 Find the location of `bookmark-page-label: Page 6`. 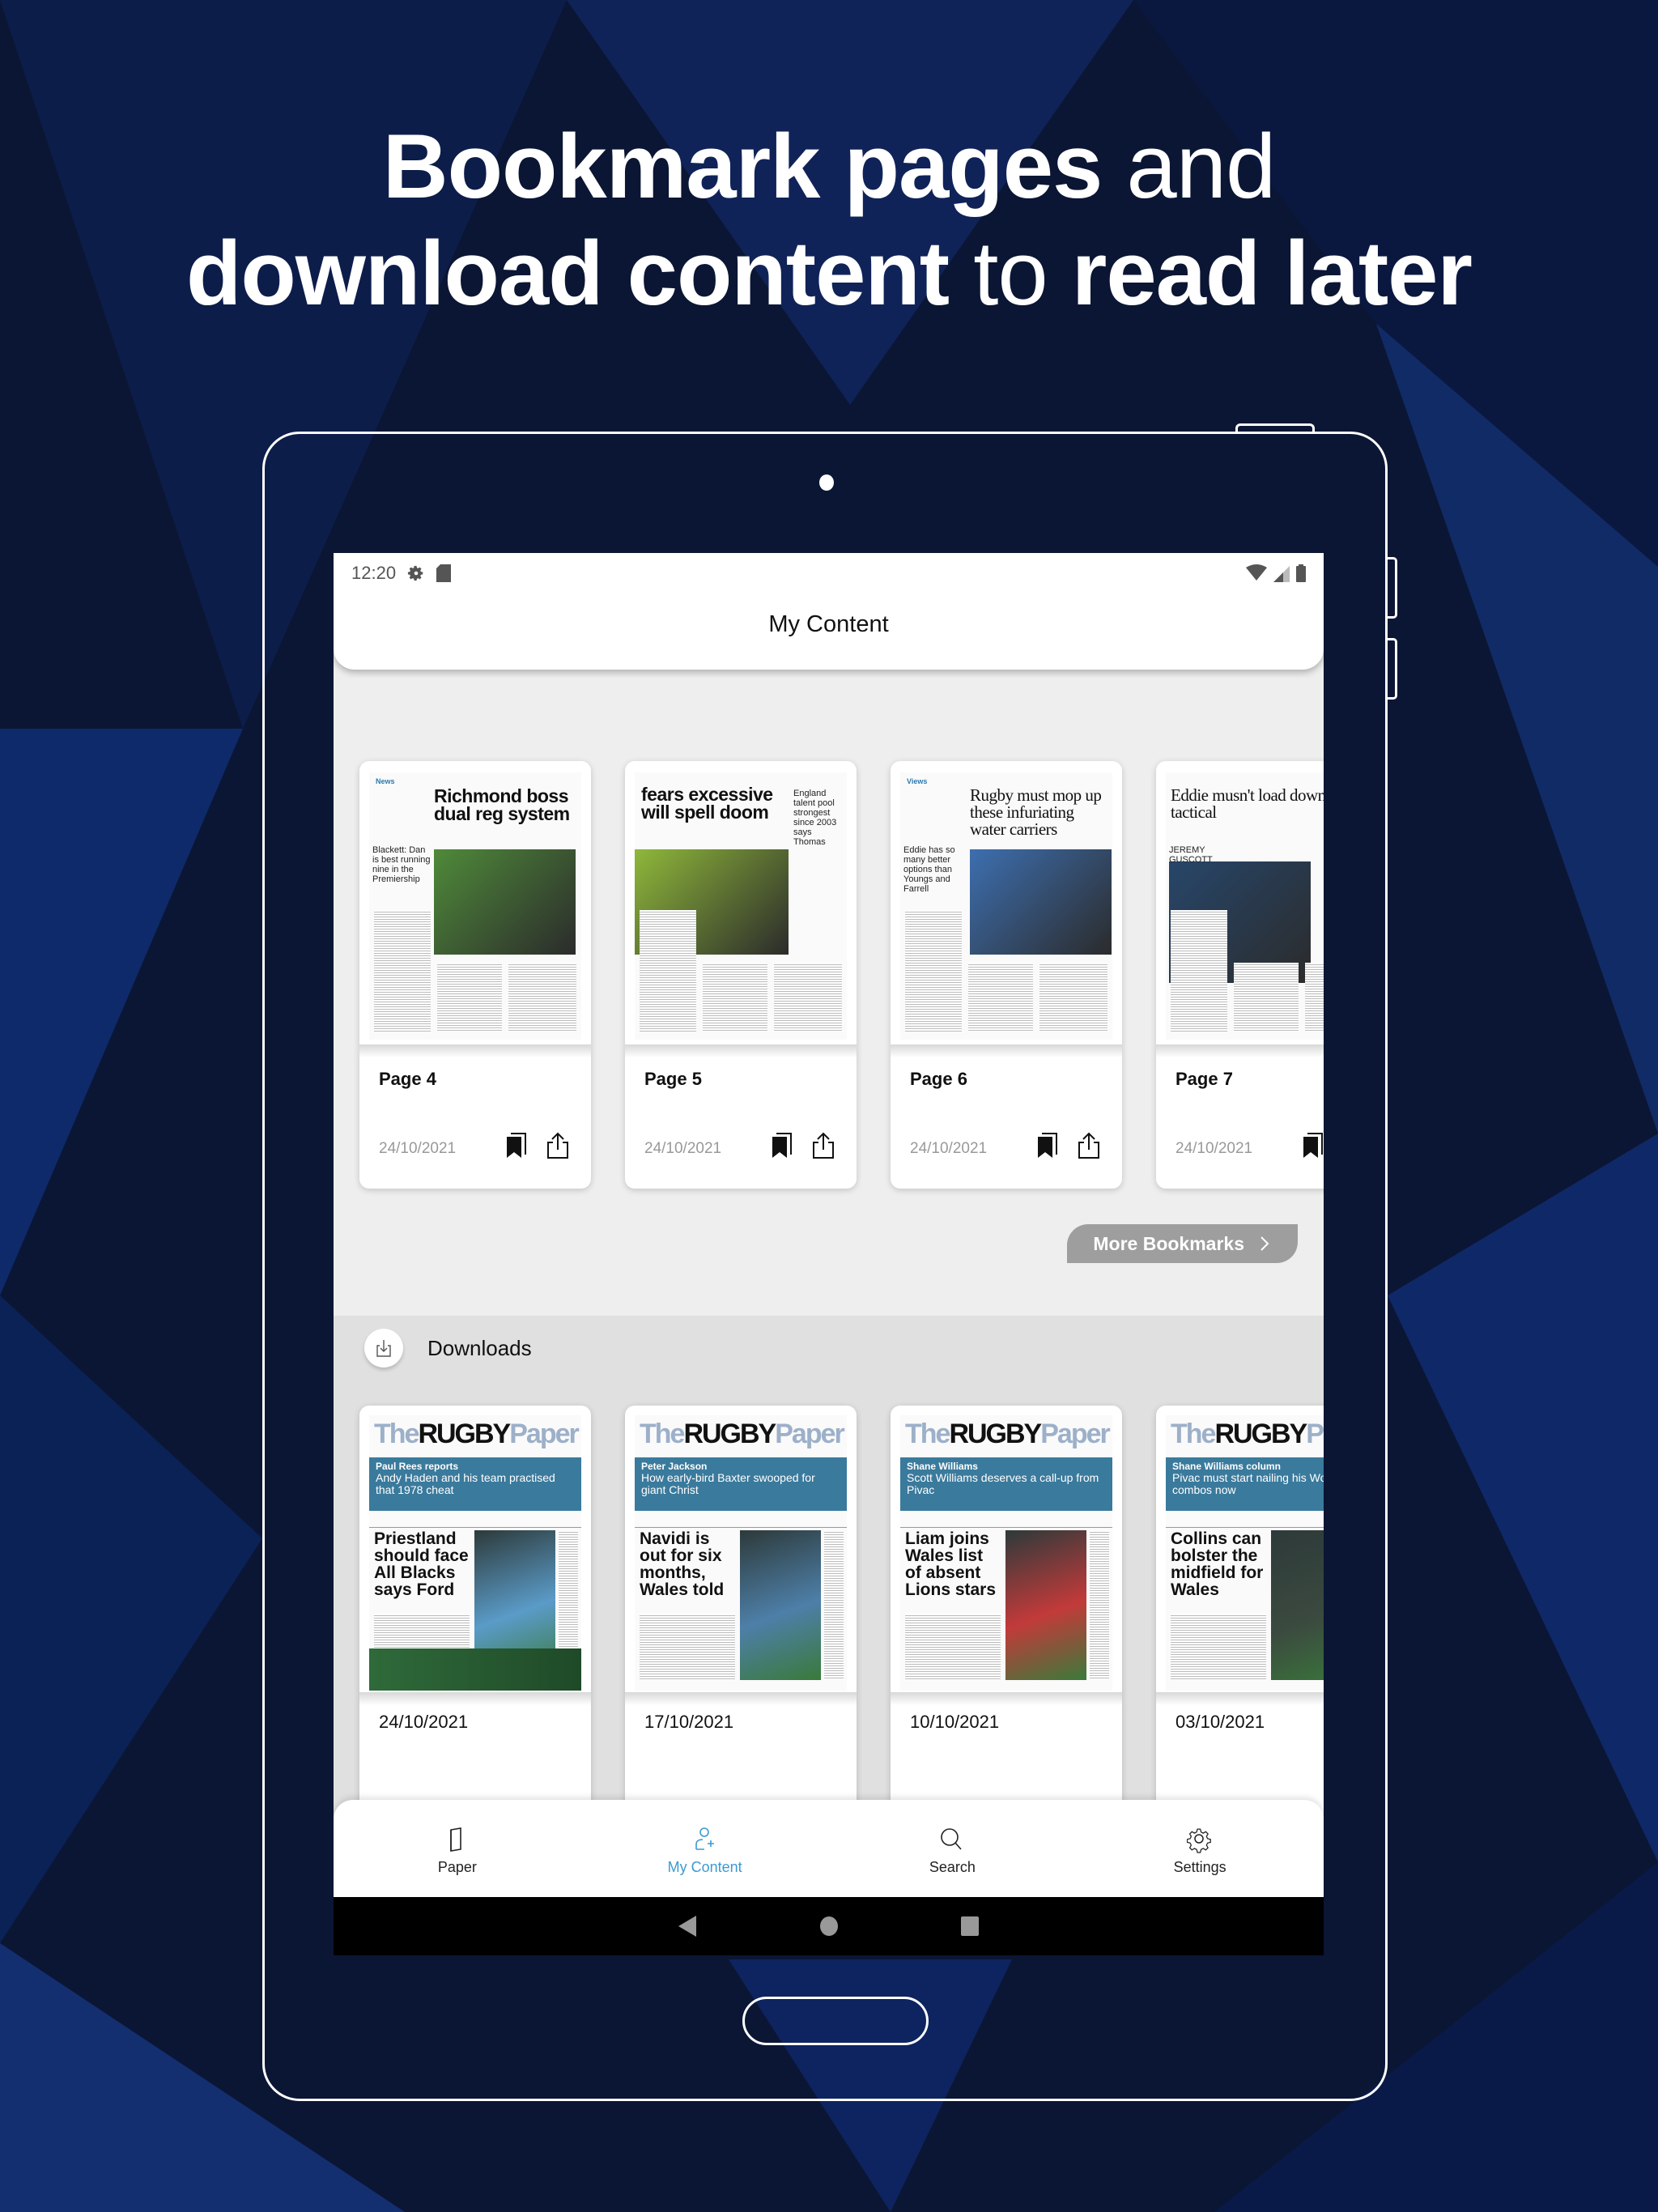

bookmark-page-label: Page 6 is located at coordinates (938, 1079).